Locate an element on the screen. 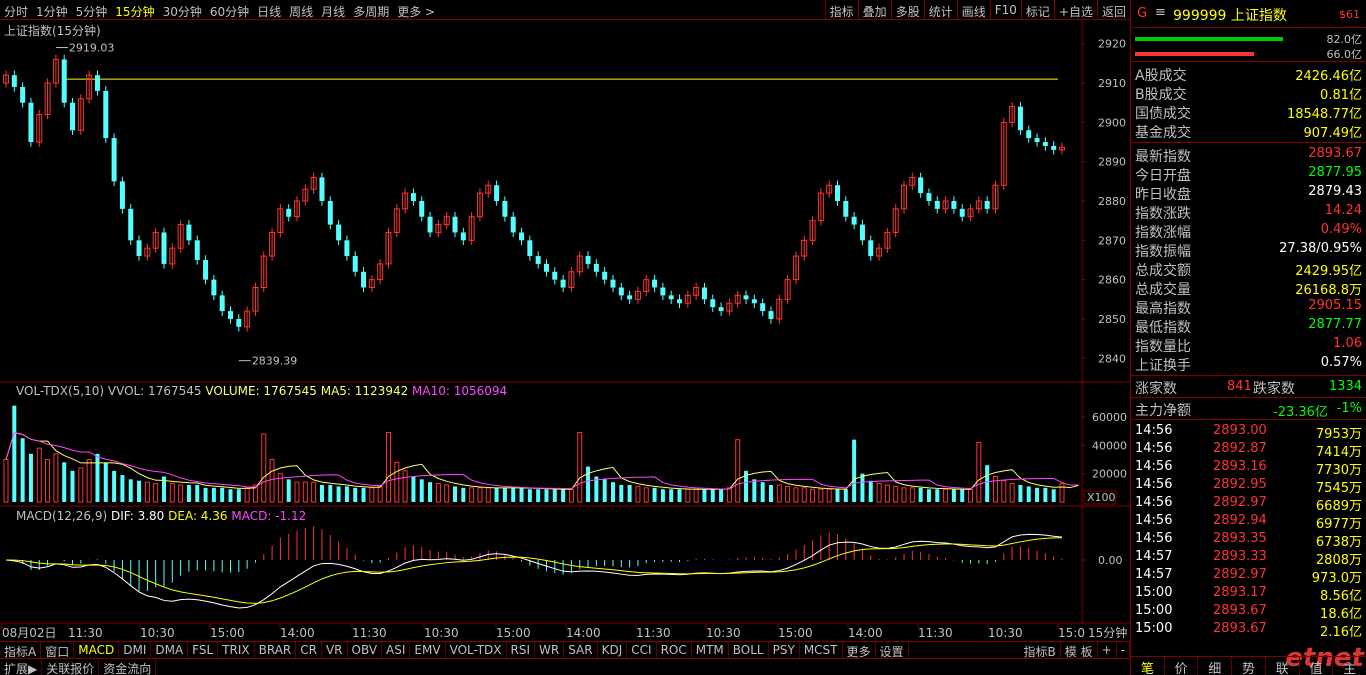 The image size is (1366, 675). indicator-right-tab: + is located at coordinates (1107, 650).